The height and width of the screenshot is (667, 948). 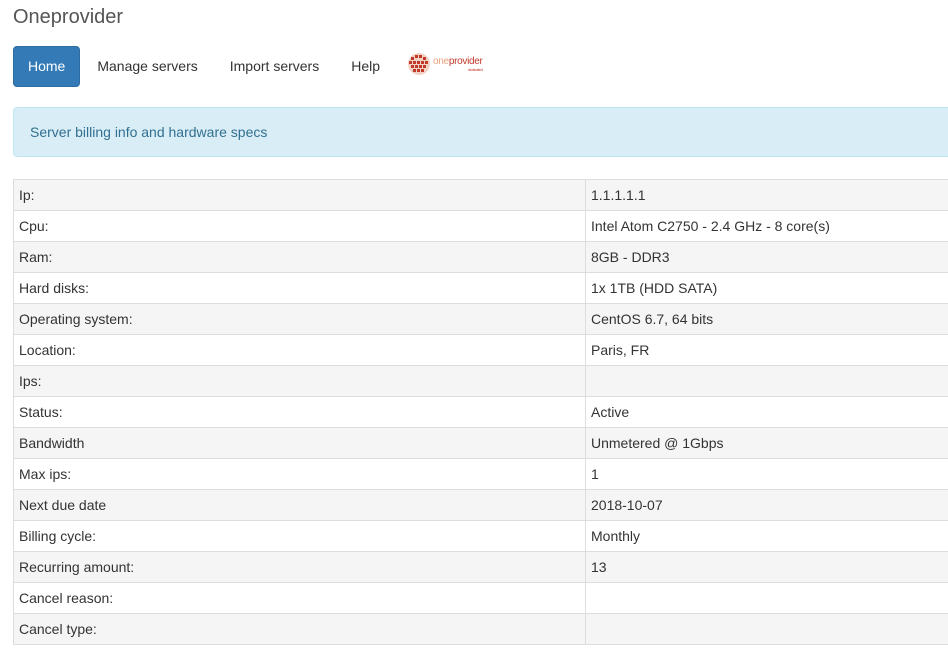 I want to click on table-row: Next due date 2018-10-07, so click(x=480, y=505).